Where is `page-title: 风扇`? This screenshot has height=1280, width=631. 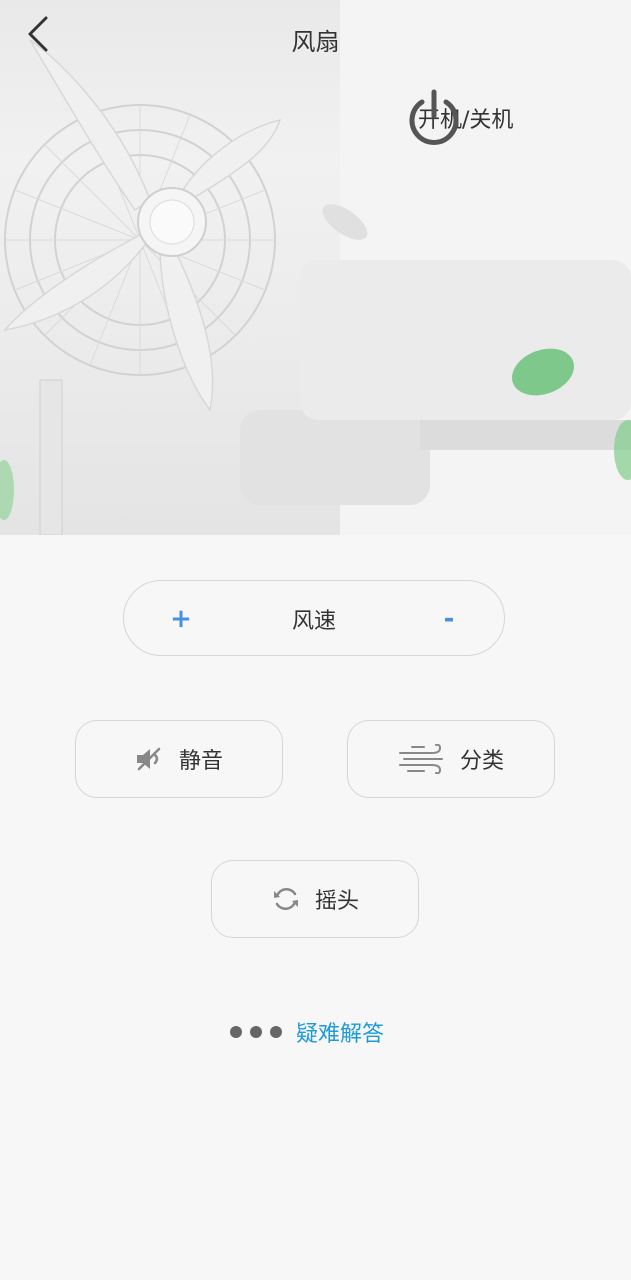 page-title: 风扇 is located at coordinates (315, 42).